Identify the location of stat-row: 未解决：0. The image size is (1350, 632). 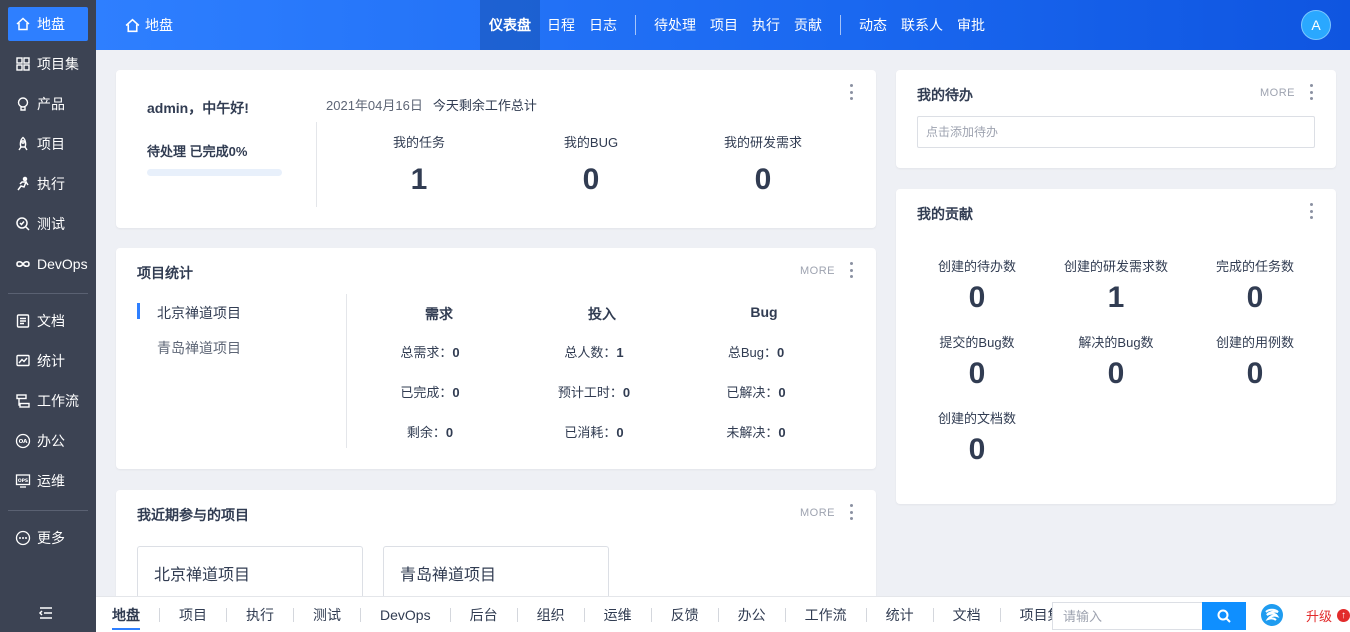
(756, 432).